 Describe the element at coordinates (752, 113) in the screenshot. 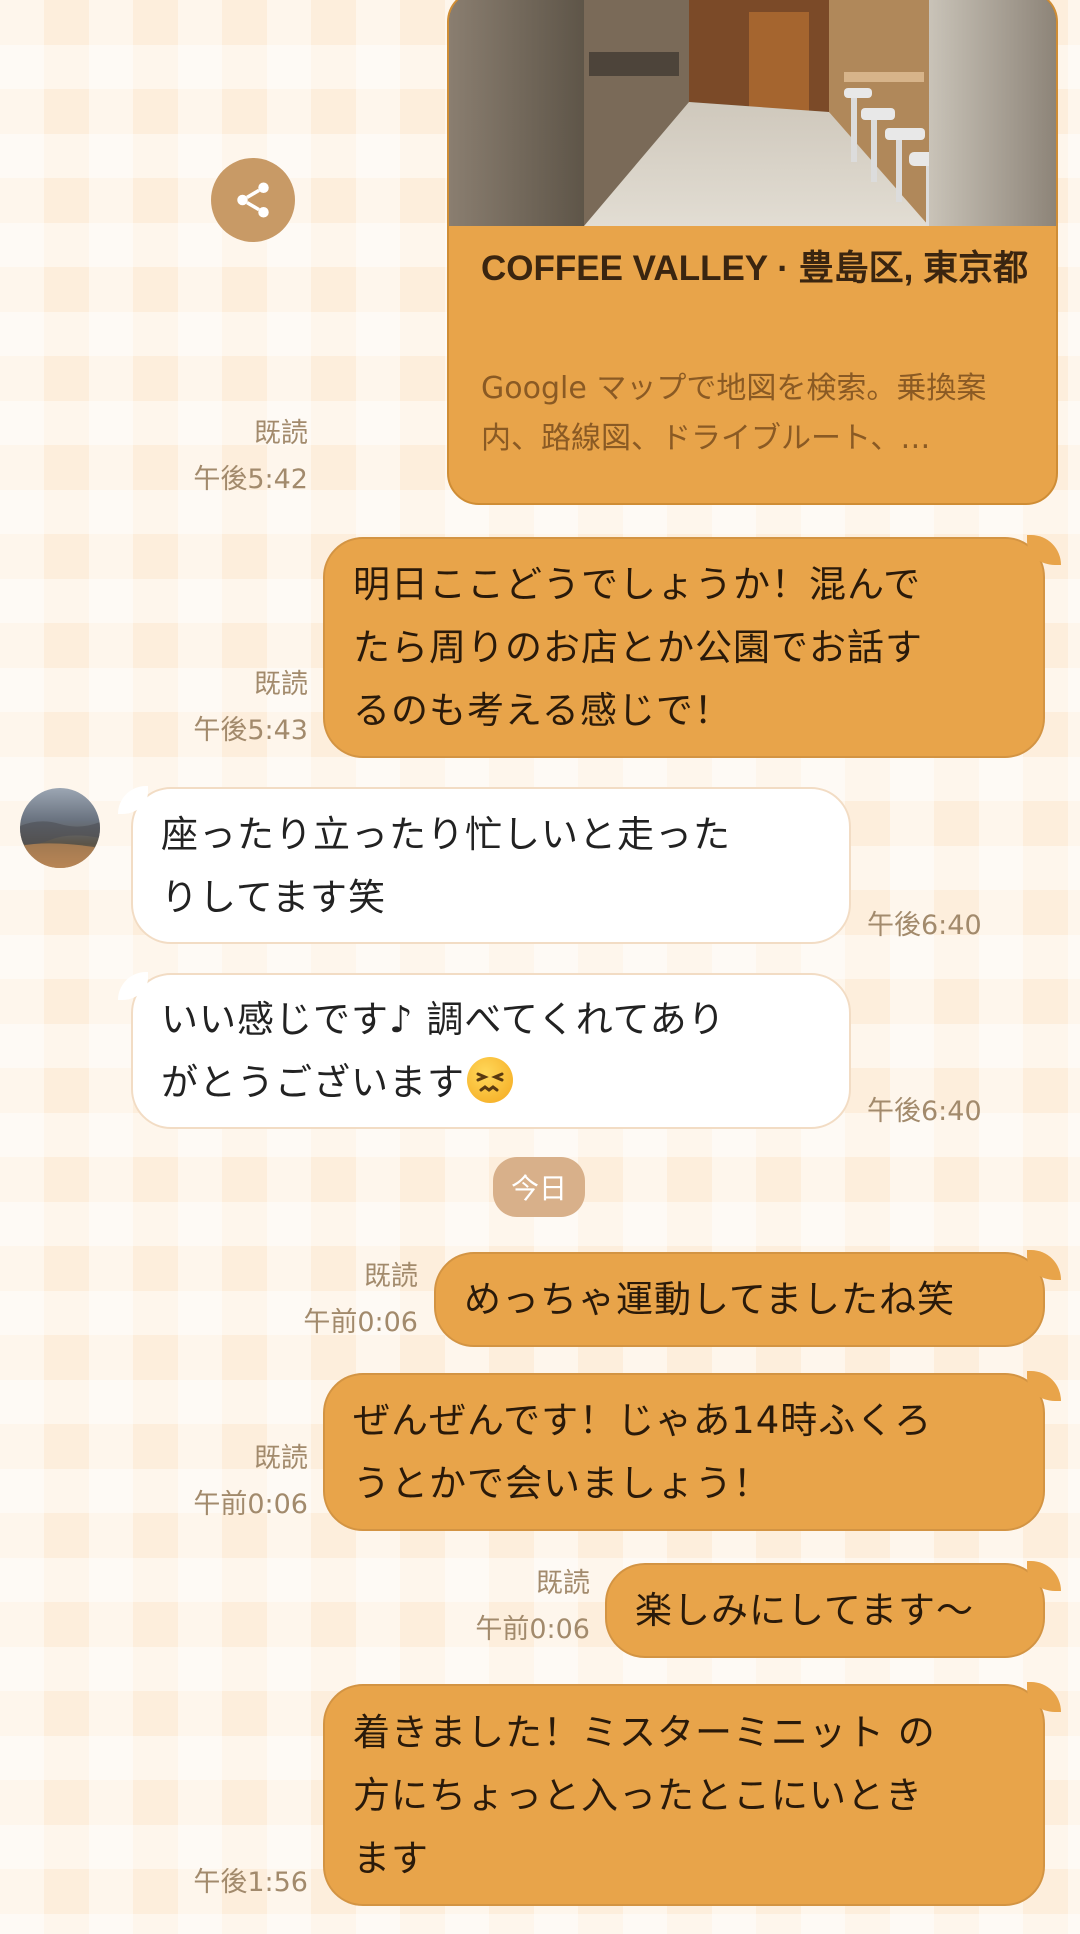

I see `link-card-photo` at that location.